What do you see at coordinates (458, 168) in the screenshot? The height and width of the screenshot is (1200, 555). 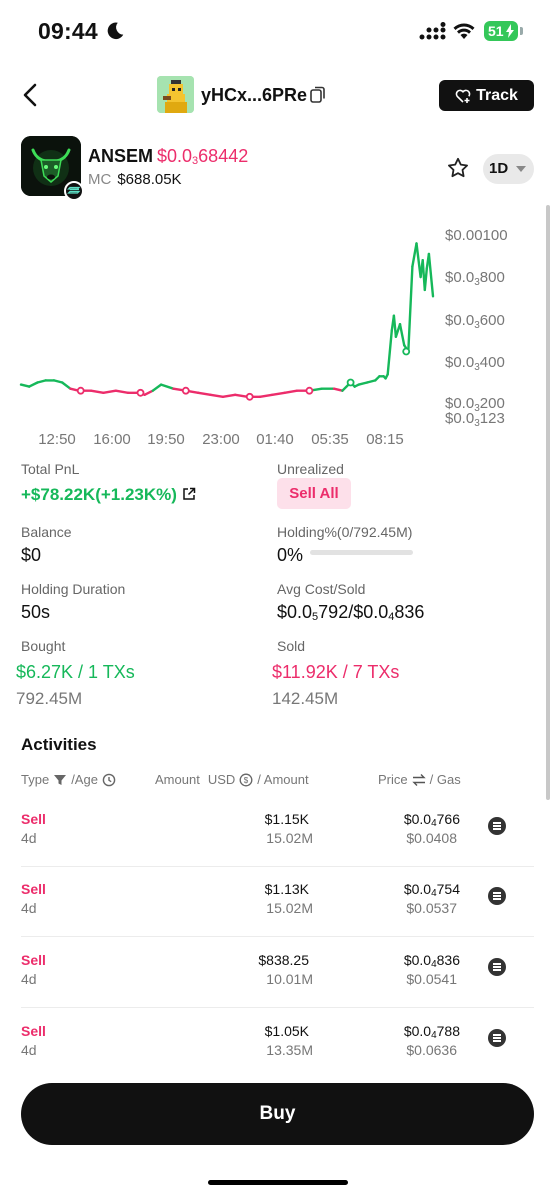 I see `star-icon` at bounding box center [458, 168].